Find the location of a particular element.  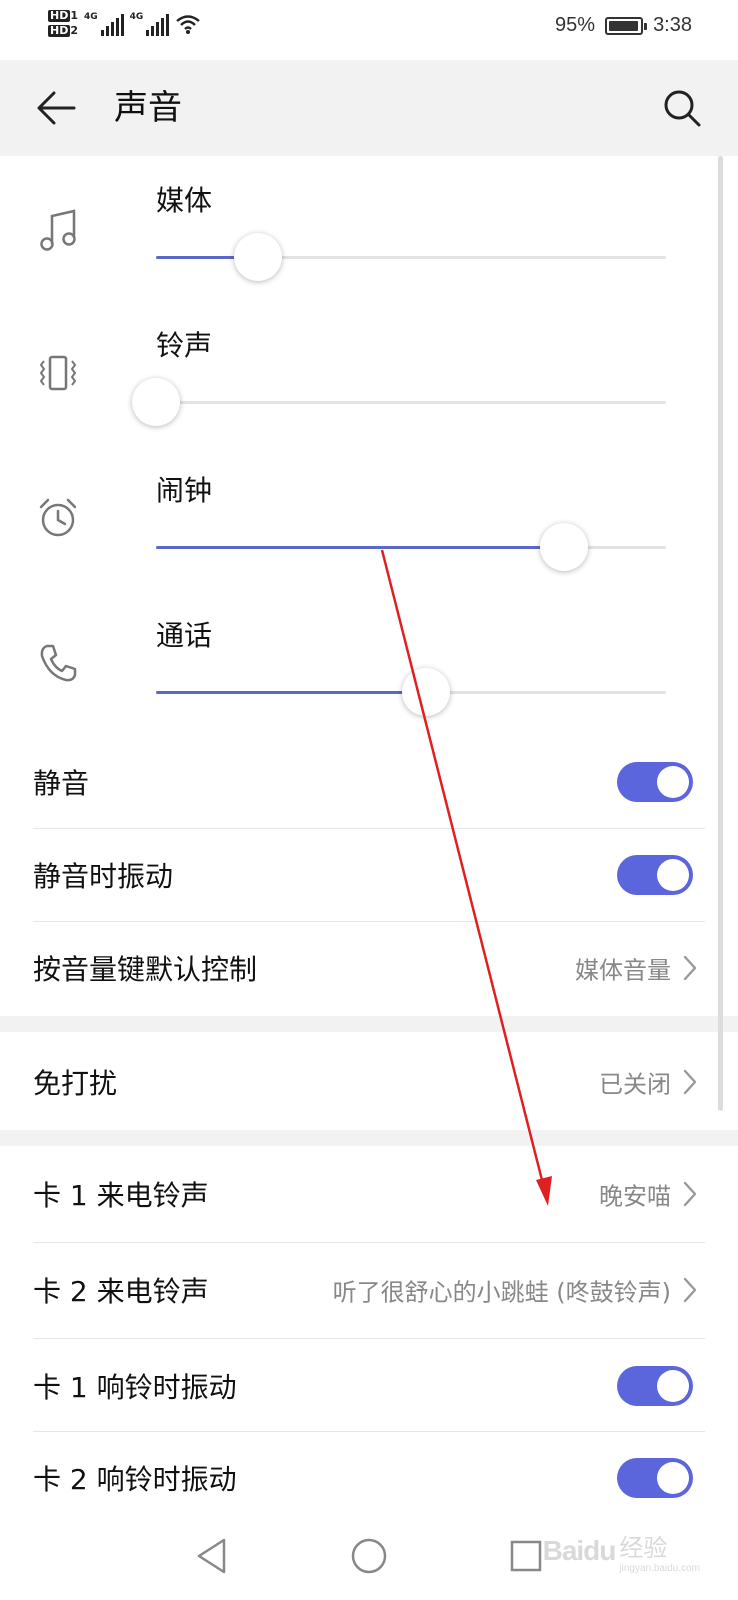

watermark-url: jingyan.baidu.com is located at coordinates (659, 1568).